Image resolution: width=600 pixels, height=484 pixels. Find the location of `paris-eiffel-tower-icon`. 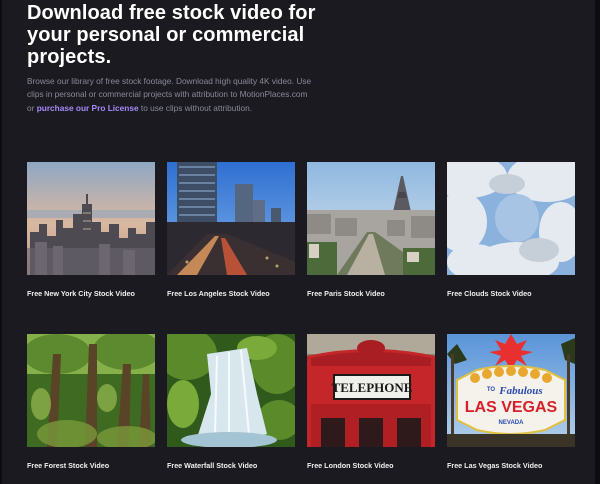

paris-eiffel-tower-icon is located at coordinates (371, 218).